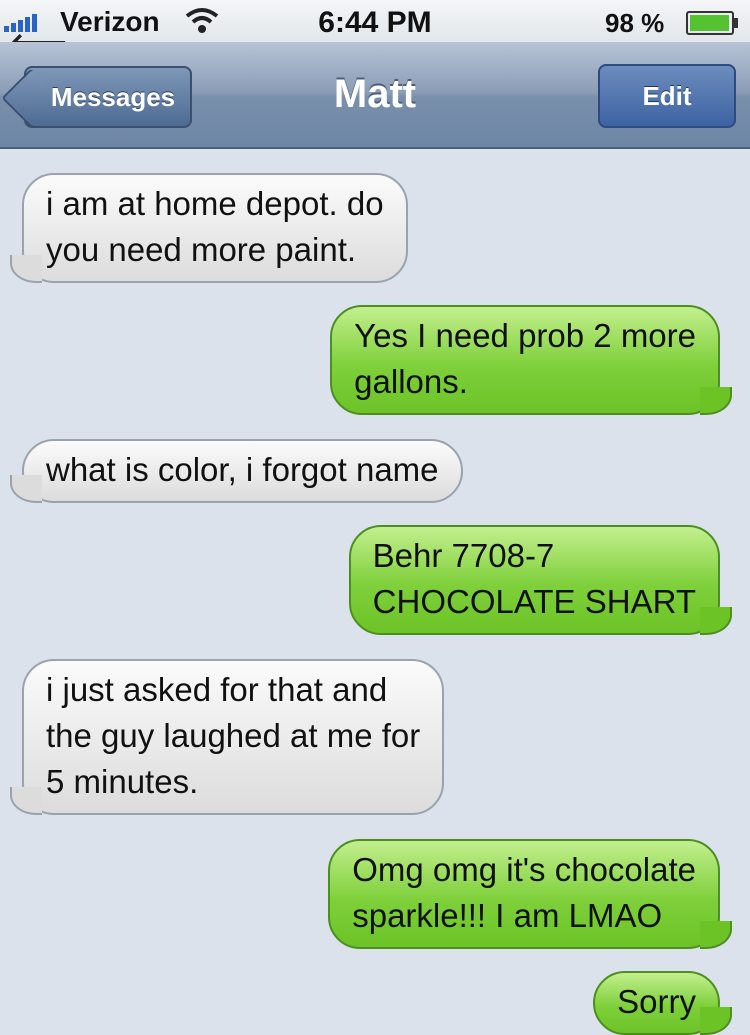  Describe the element at coordinates (525, 358) in the screenshot. I see `message-text: Yes I need prob 2 more gallons.` at that location.